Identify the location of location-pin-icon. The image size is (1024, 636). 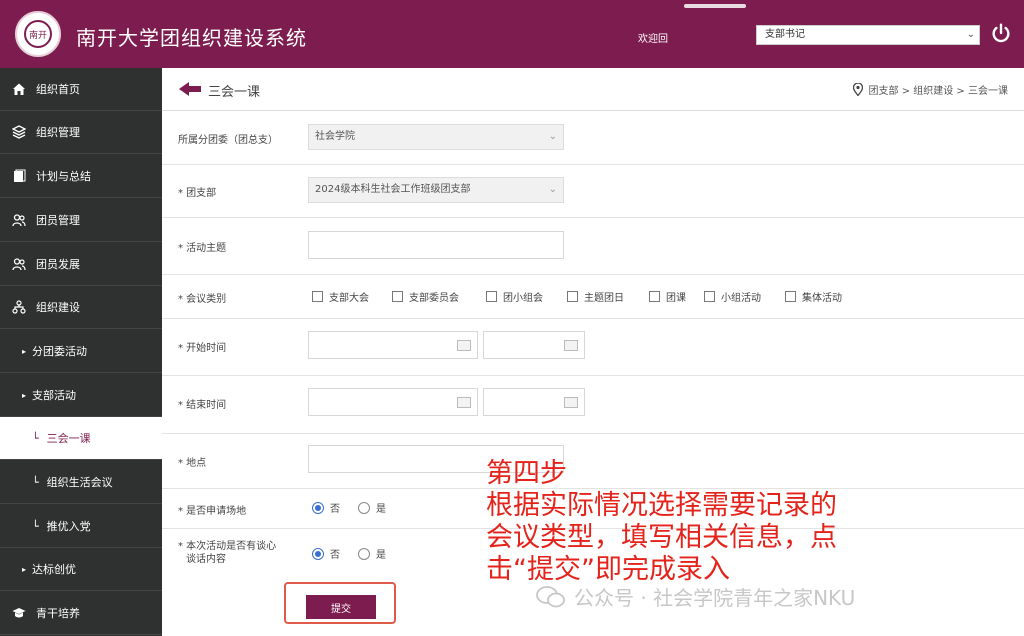
(857, 89).